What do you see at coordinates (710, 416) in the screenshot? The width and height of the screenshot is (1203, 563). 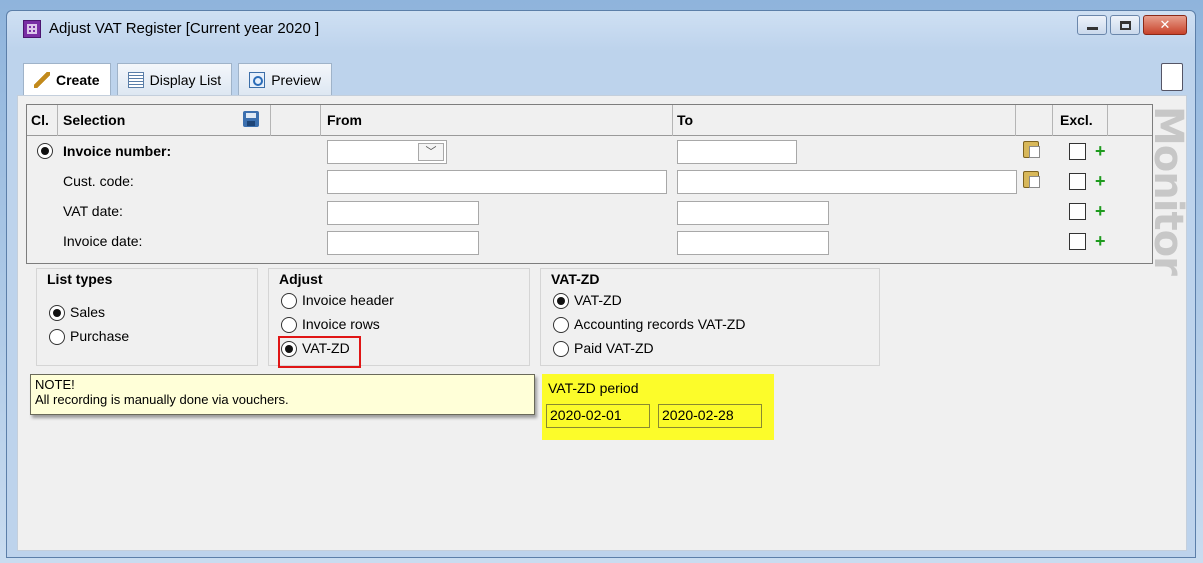 I see `period-to-input: 2020-02-28` at bounding box center [710, 416].